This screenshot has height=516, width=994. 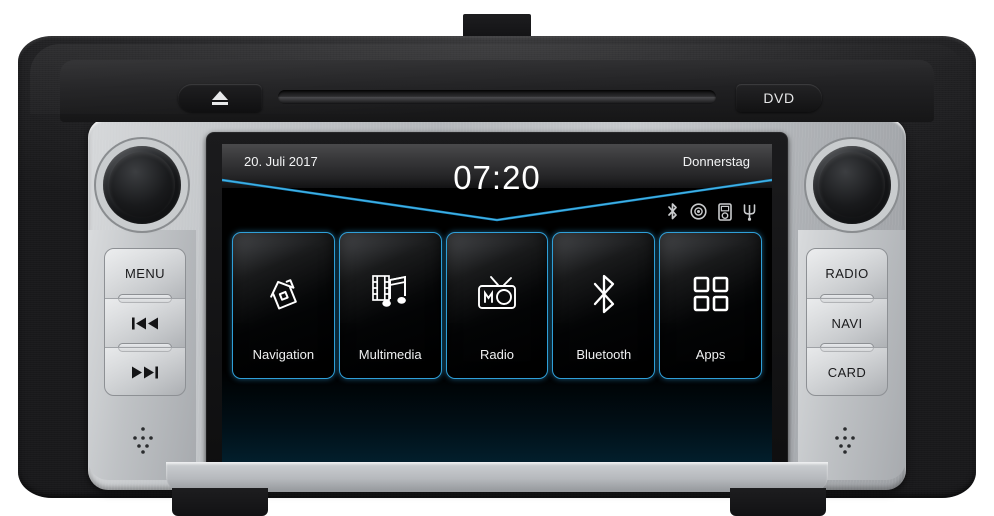 I want to click on dvd-button: DVD, so click(x=779, y=98).